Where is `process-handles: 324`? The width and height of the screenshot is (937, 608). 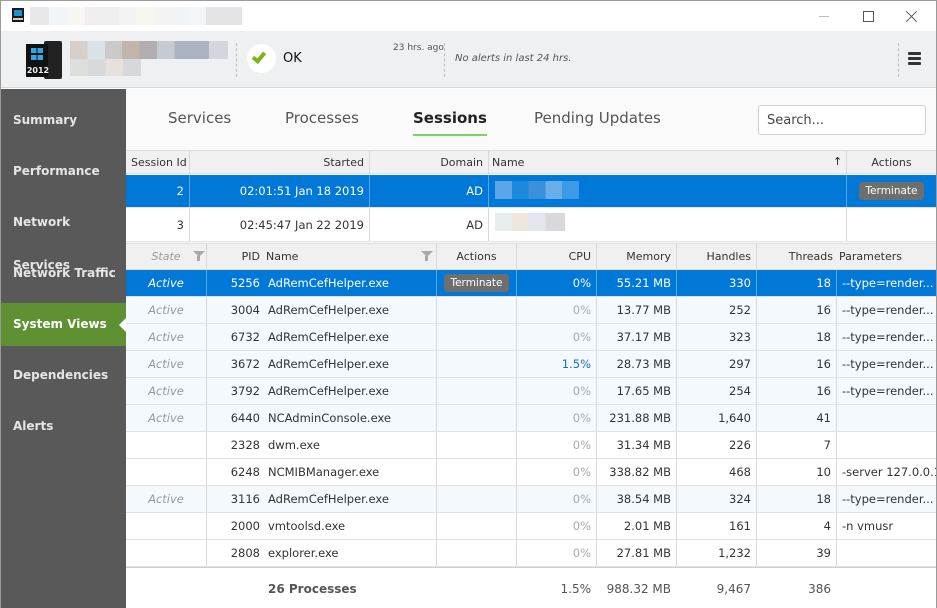
process-handles: 324 is located at coordinates (716, 499).